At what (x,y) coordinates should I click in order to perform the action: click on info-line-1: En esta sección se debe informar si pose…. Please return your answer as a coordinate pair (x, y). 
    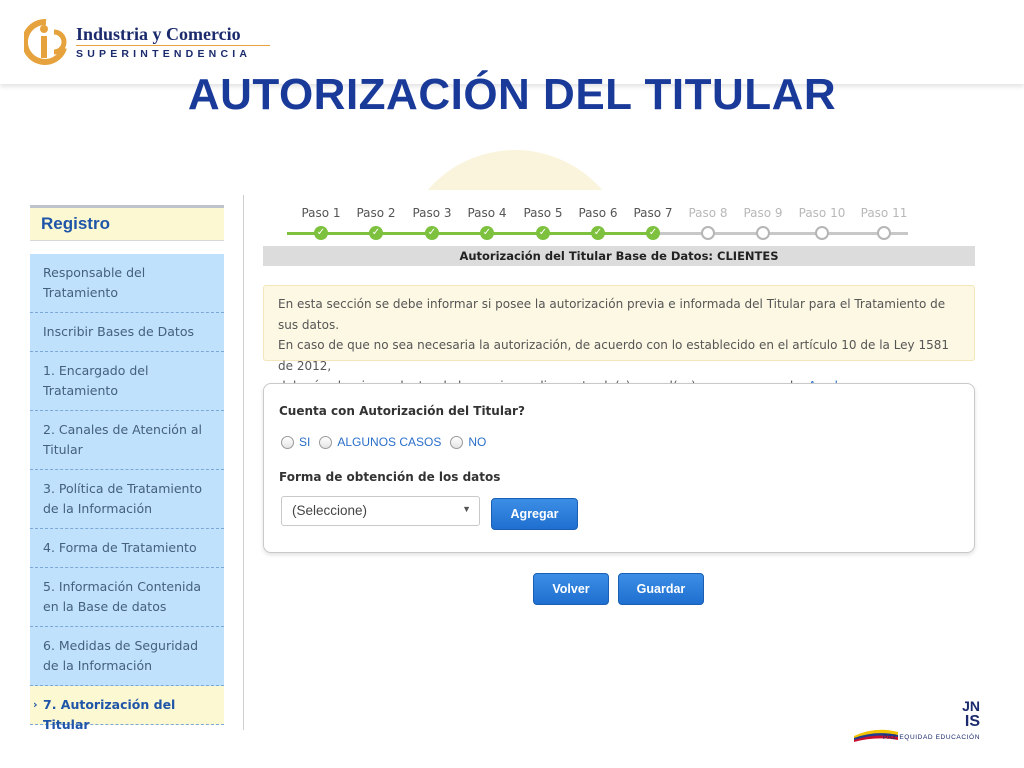
    Looking at the image, I should click on (612, 314).